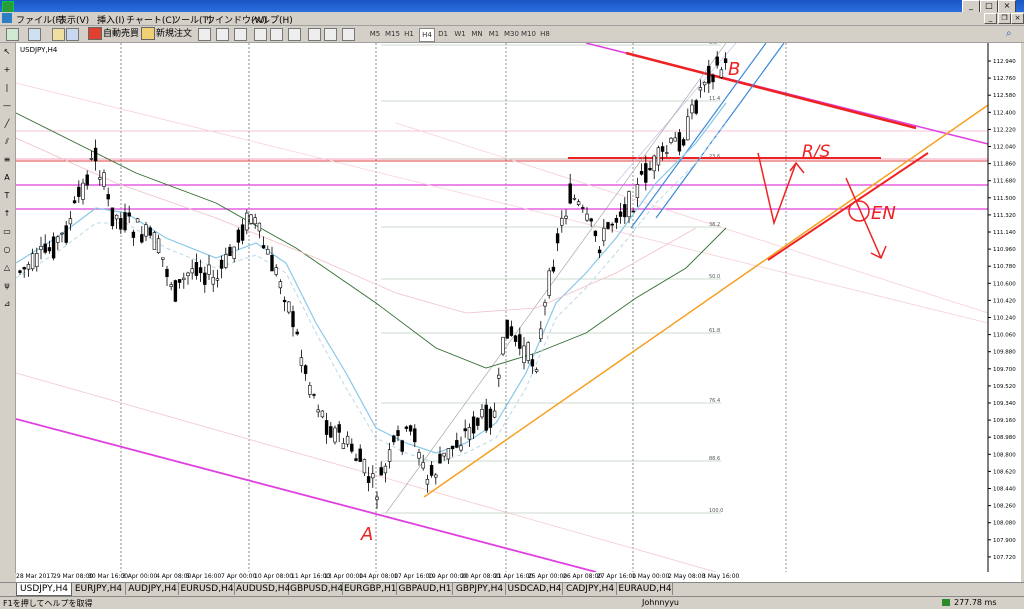 The height and width of the screenshot is (609, 1024). Describe the element at coordinates (99, 589) in the screenshot. I see `chart-tab: EURJPY,H4` at that location.